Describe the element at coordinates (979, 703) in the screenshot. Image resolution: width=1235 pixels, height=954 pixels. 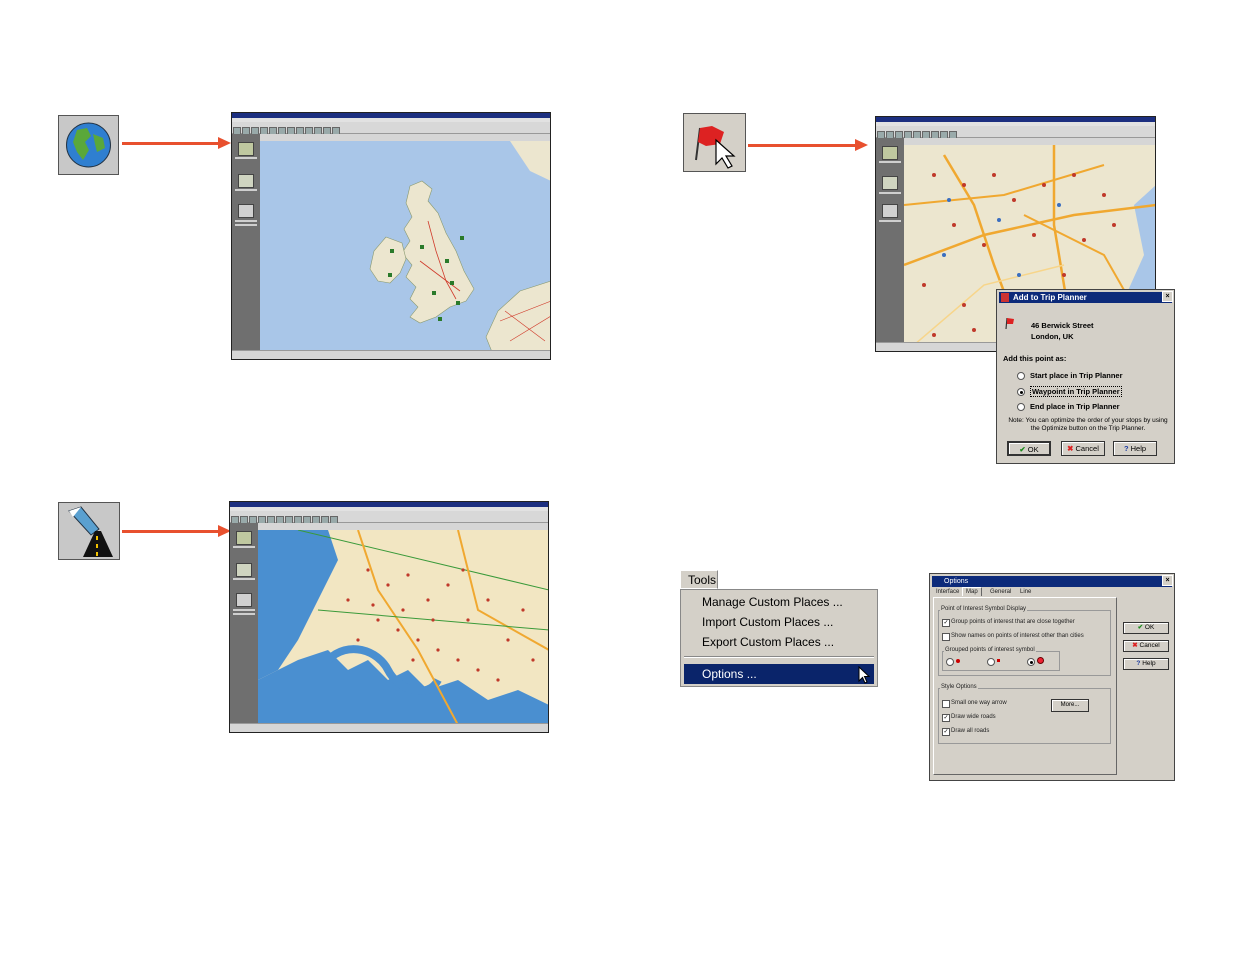
I see `small-arrow-label: Small one way arrow` at that location.